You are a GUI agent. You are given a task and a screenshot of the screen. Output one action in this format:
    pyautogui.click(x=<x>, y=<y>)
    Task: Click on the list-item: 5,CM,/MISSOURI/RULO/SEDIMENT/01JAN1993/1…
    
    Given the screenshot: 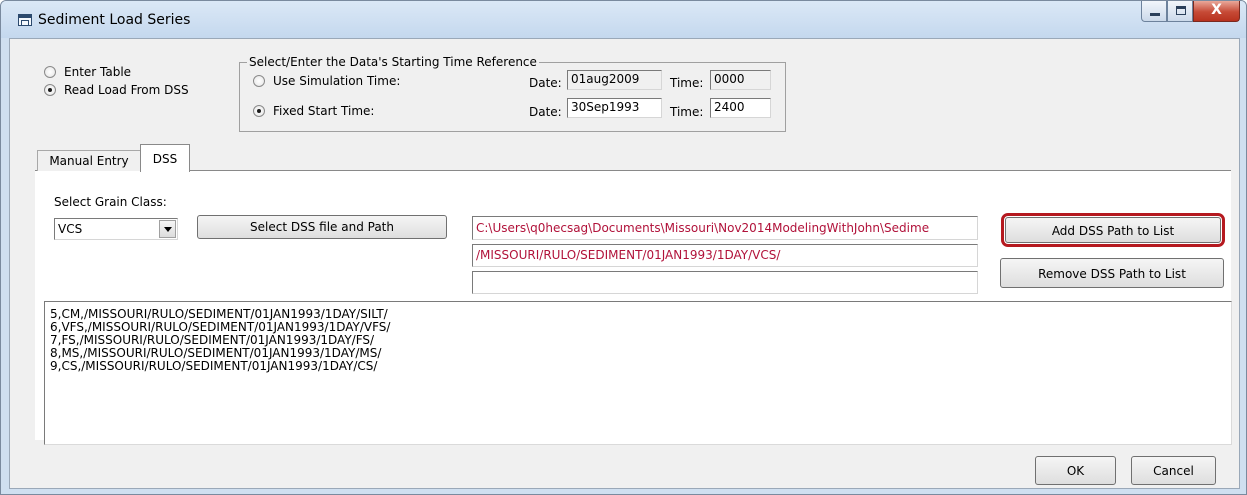 What is the action you would take?
    pyautogui.click(x=219, y=314)
    